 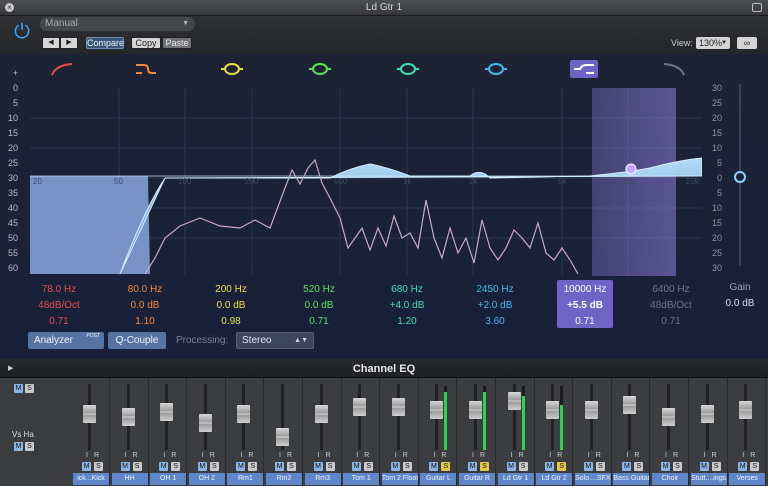 I want to click on band-8-frequency: 6400 Hz, so click(x=671, y=290).